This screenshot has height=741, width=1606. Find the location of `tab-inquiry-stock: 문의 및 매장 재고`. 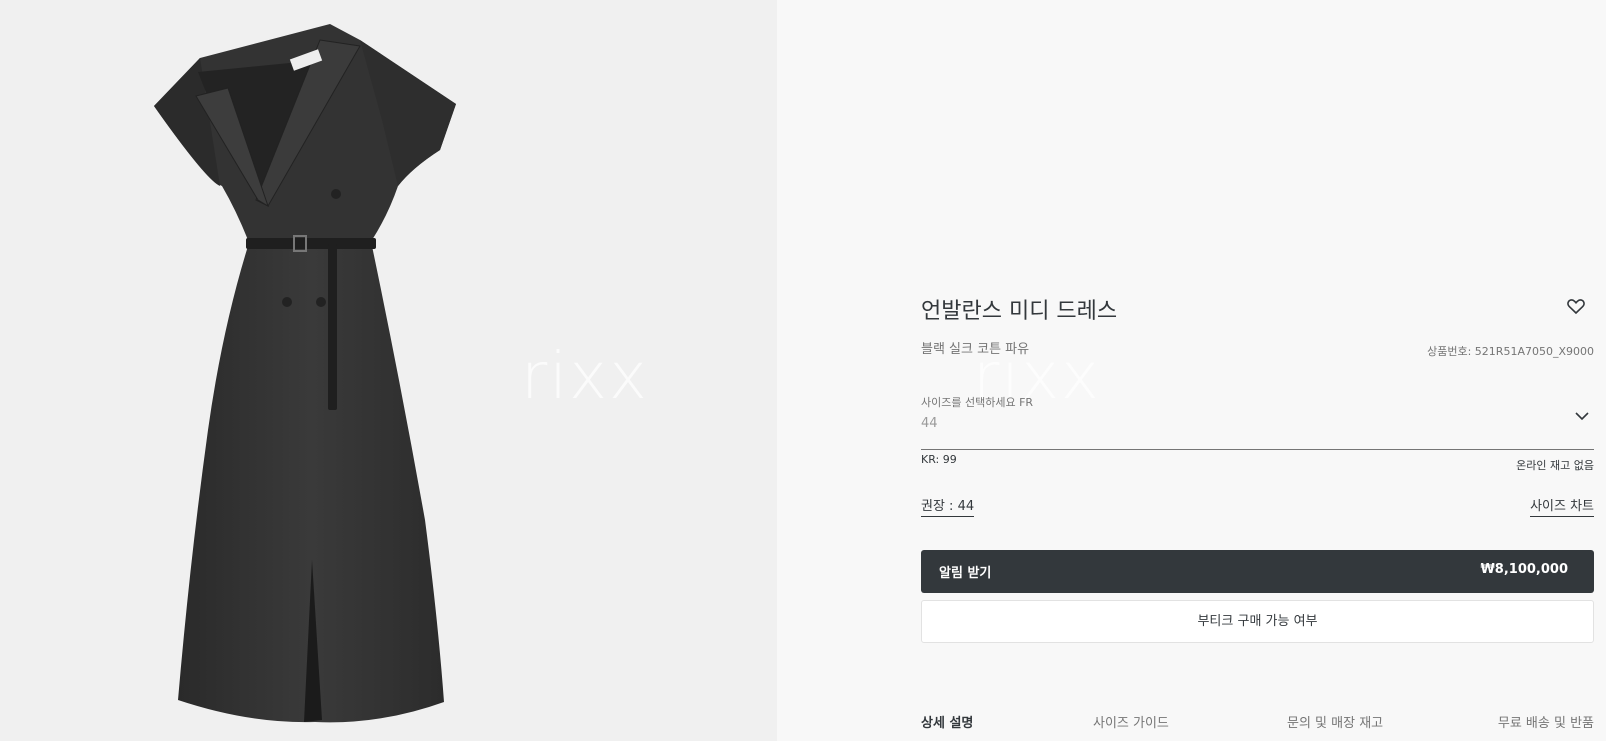

tab-inquiry-stock: 문의 및 매장 재고 is located at coordinates (1335, 721).